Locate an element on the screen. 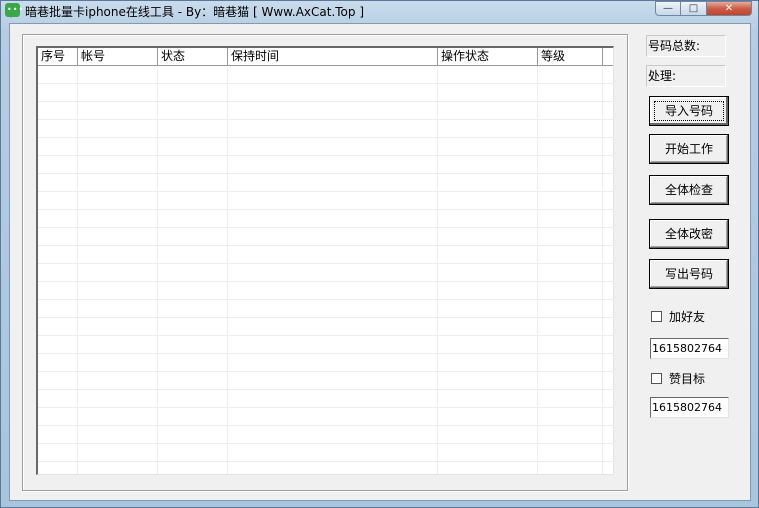 The image size is (759, 508). change-password-all-button: 全体改密 is located at coordinates (689, 234).